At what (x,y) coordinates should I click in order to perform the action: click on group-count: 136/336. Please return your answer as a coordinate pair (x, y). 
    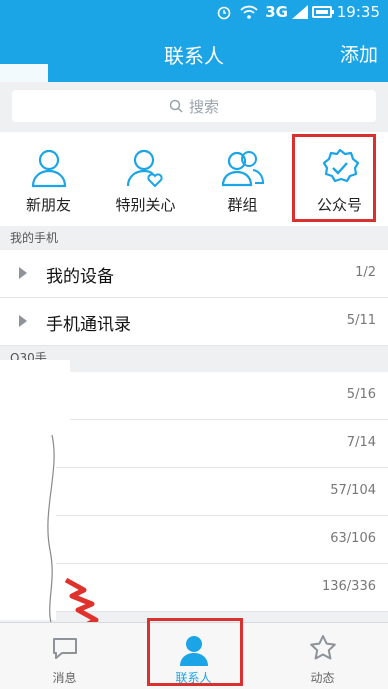
    Looking at the image, I should click on (348, 586).